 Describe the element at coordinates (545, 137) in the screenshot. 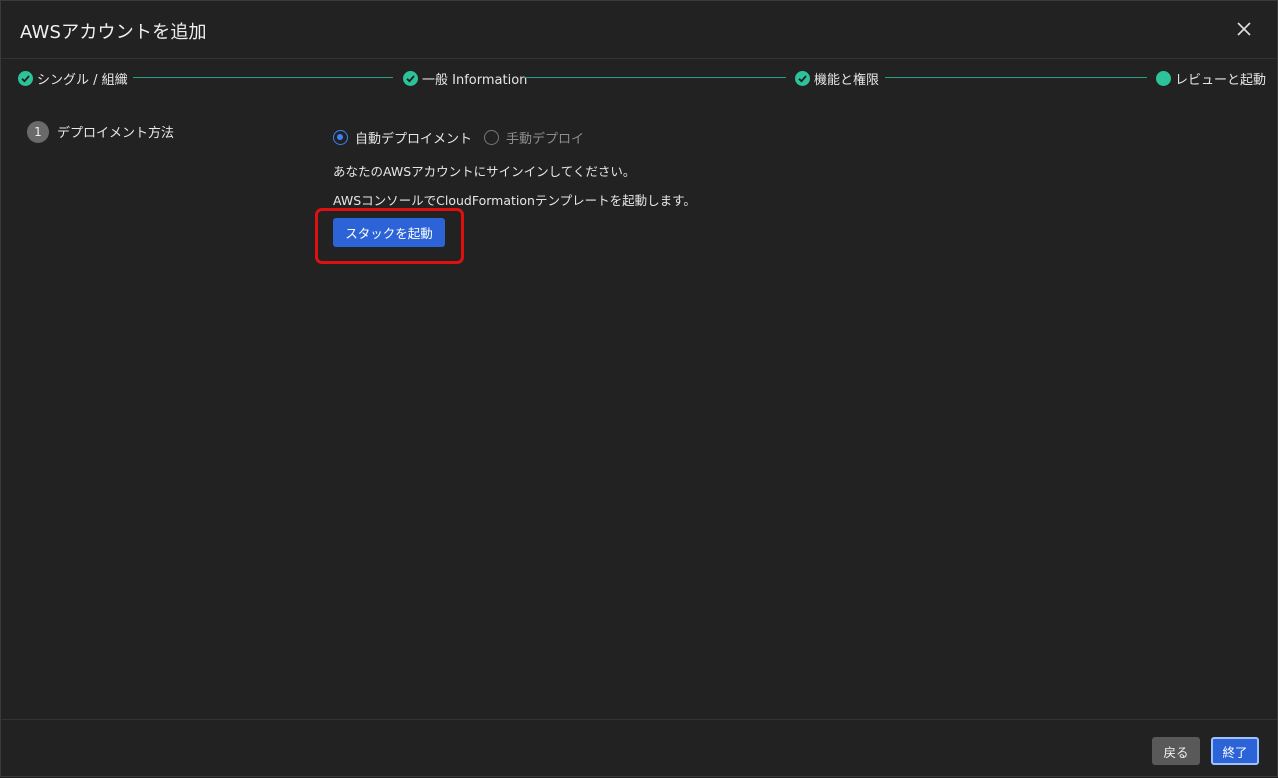

I see `manual-deploy-label: 手動デプロイ` at that location.